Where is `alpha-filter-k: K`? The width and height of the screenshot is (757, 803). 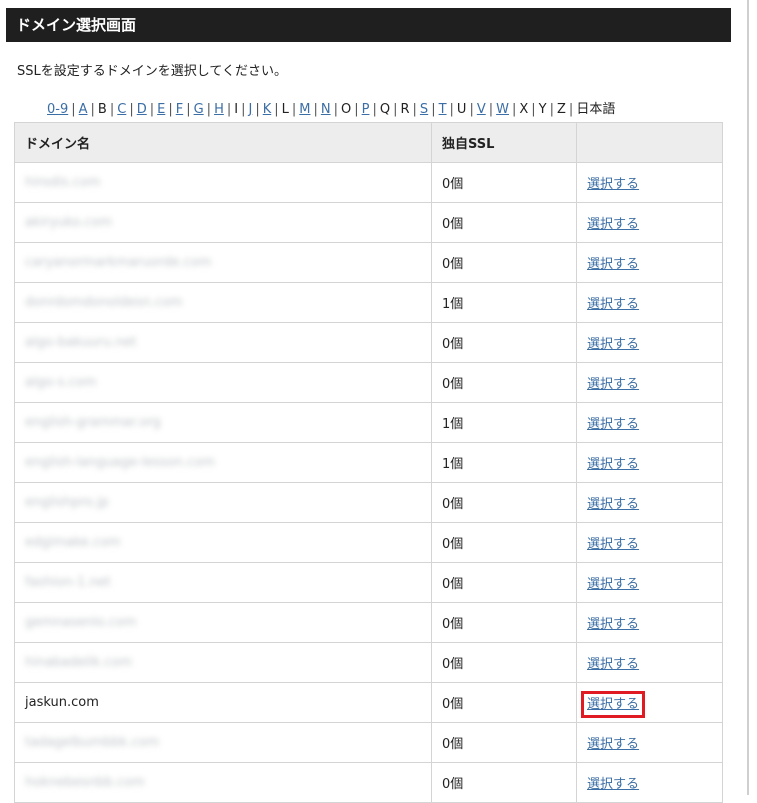
alpha-filter-k: K is located at coordinates (267, 109).